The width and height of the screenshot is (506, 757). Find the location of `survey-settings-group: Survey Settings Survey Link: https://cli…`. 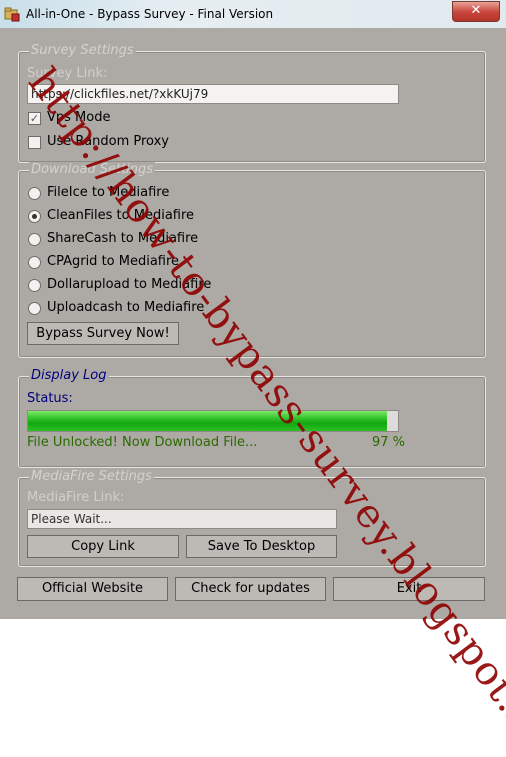

survey-settings-group: Survey Settings Survey Link: https://cli… is located at coordinates (252, 103).